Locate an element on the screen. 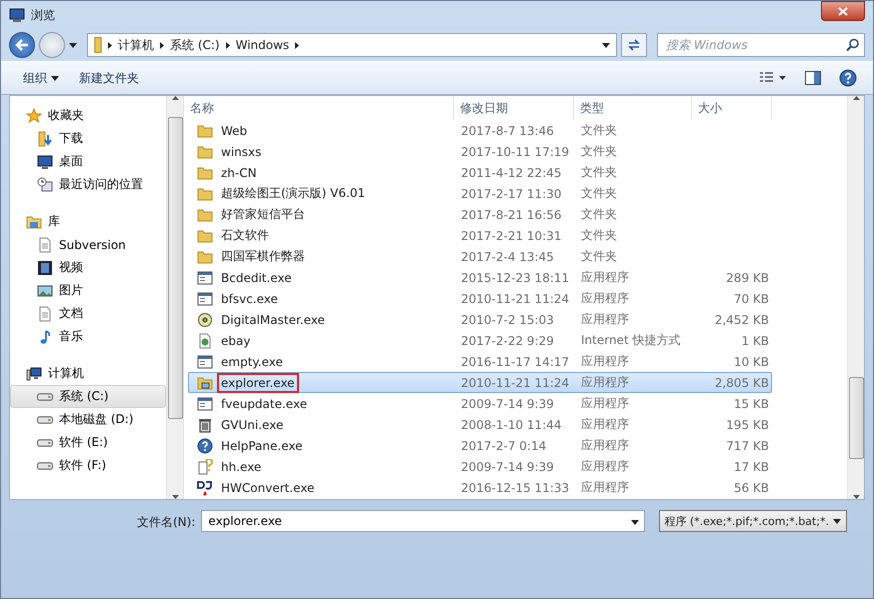 This screenshot has width=874, height=599. file-row: zh-CN 2011-4-12 22:45 文件夹 is located at coordinates (480, 172).